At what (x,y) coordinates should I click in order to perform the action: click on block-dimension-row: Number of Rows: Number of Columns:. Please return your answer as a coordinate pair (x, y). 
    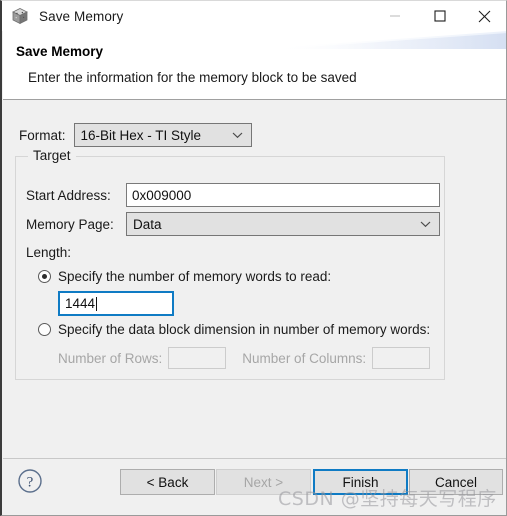
    Looking at the image, I should click on (244, 358).